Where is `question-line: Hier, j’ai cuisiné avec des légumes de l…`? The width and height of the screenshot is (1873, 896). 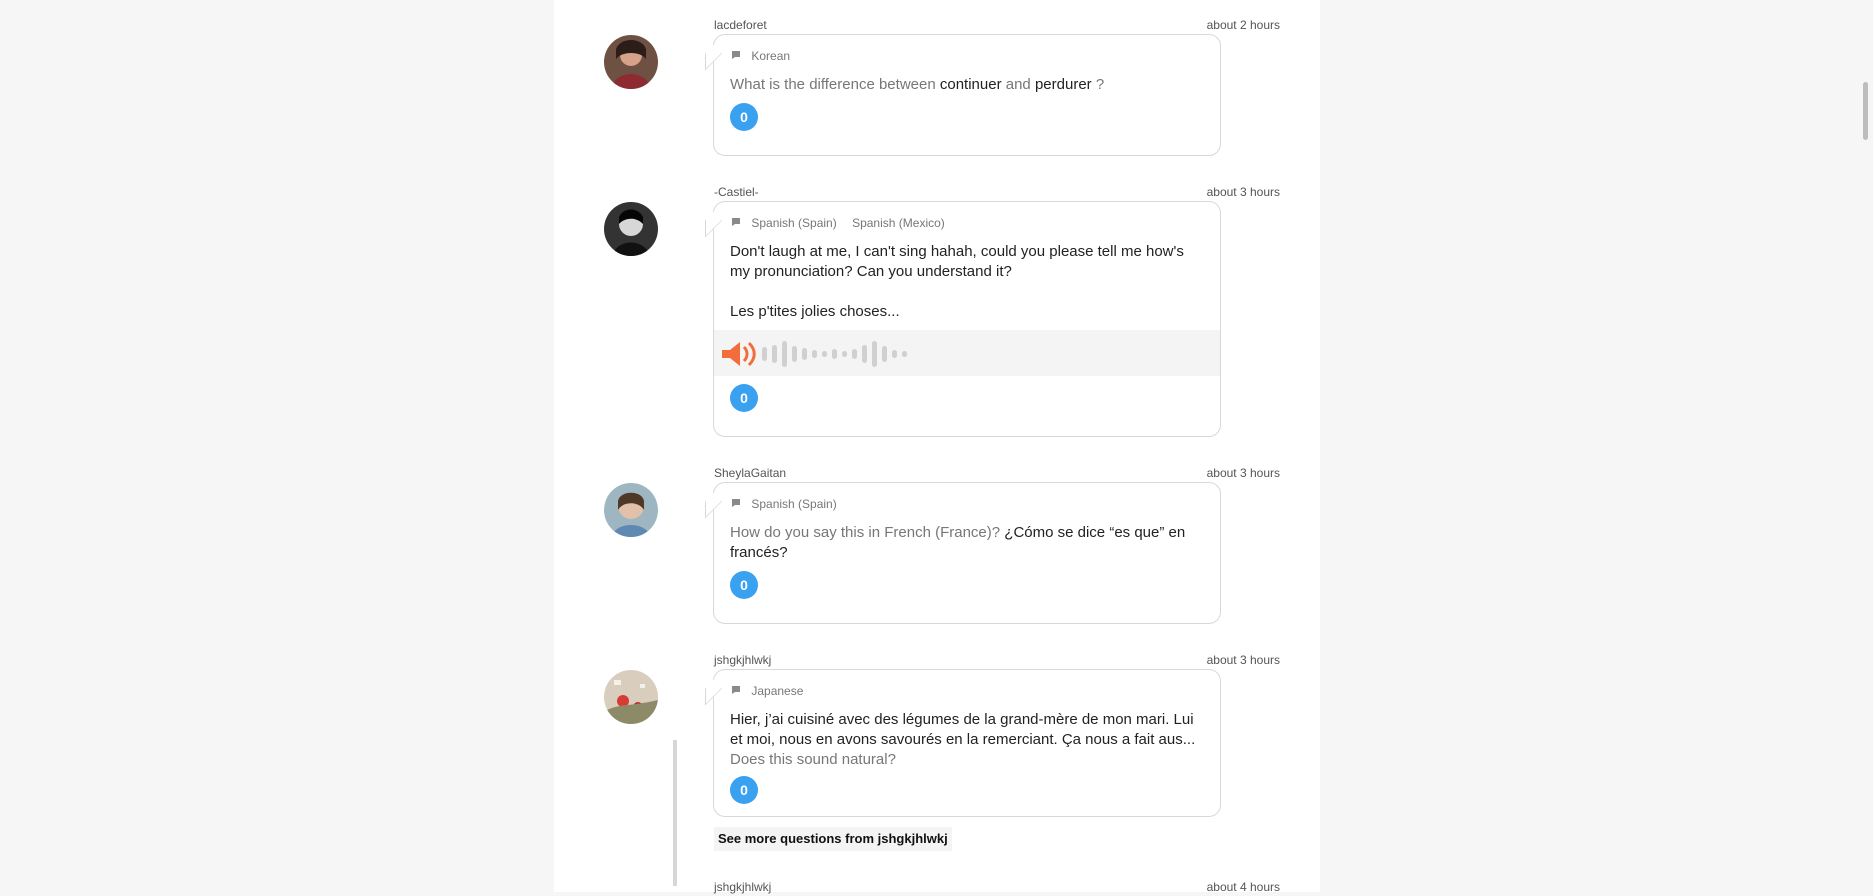 question-line: Hier, j’ai cuisiné avec des légumes de l… is located at coordinates (962, 719).